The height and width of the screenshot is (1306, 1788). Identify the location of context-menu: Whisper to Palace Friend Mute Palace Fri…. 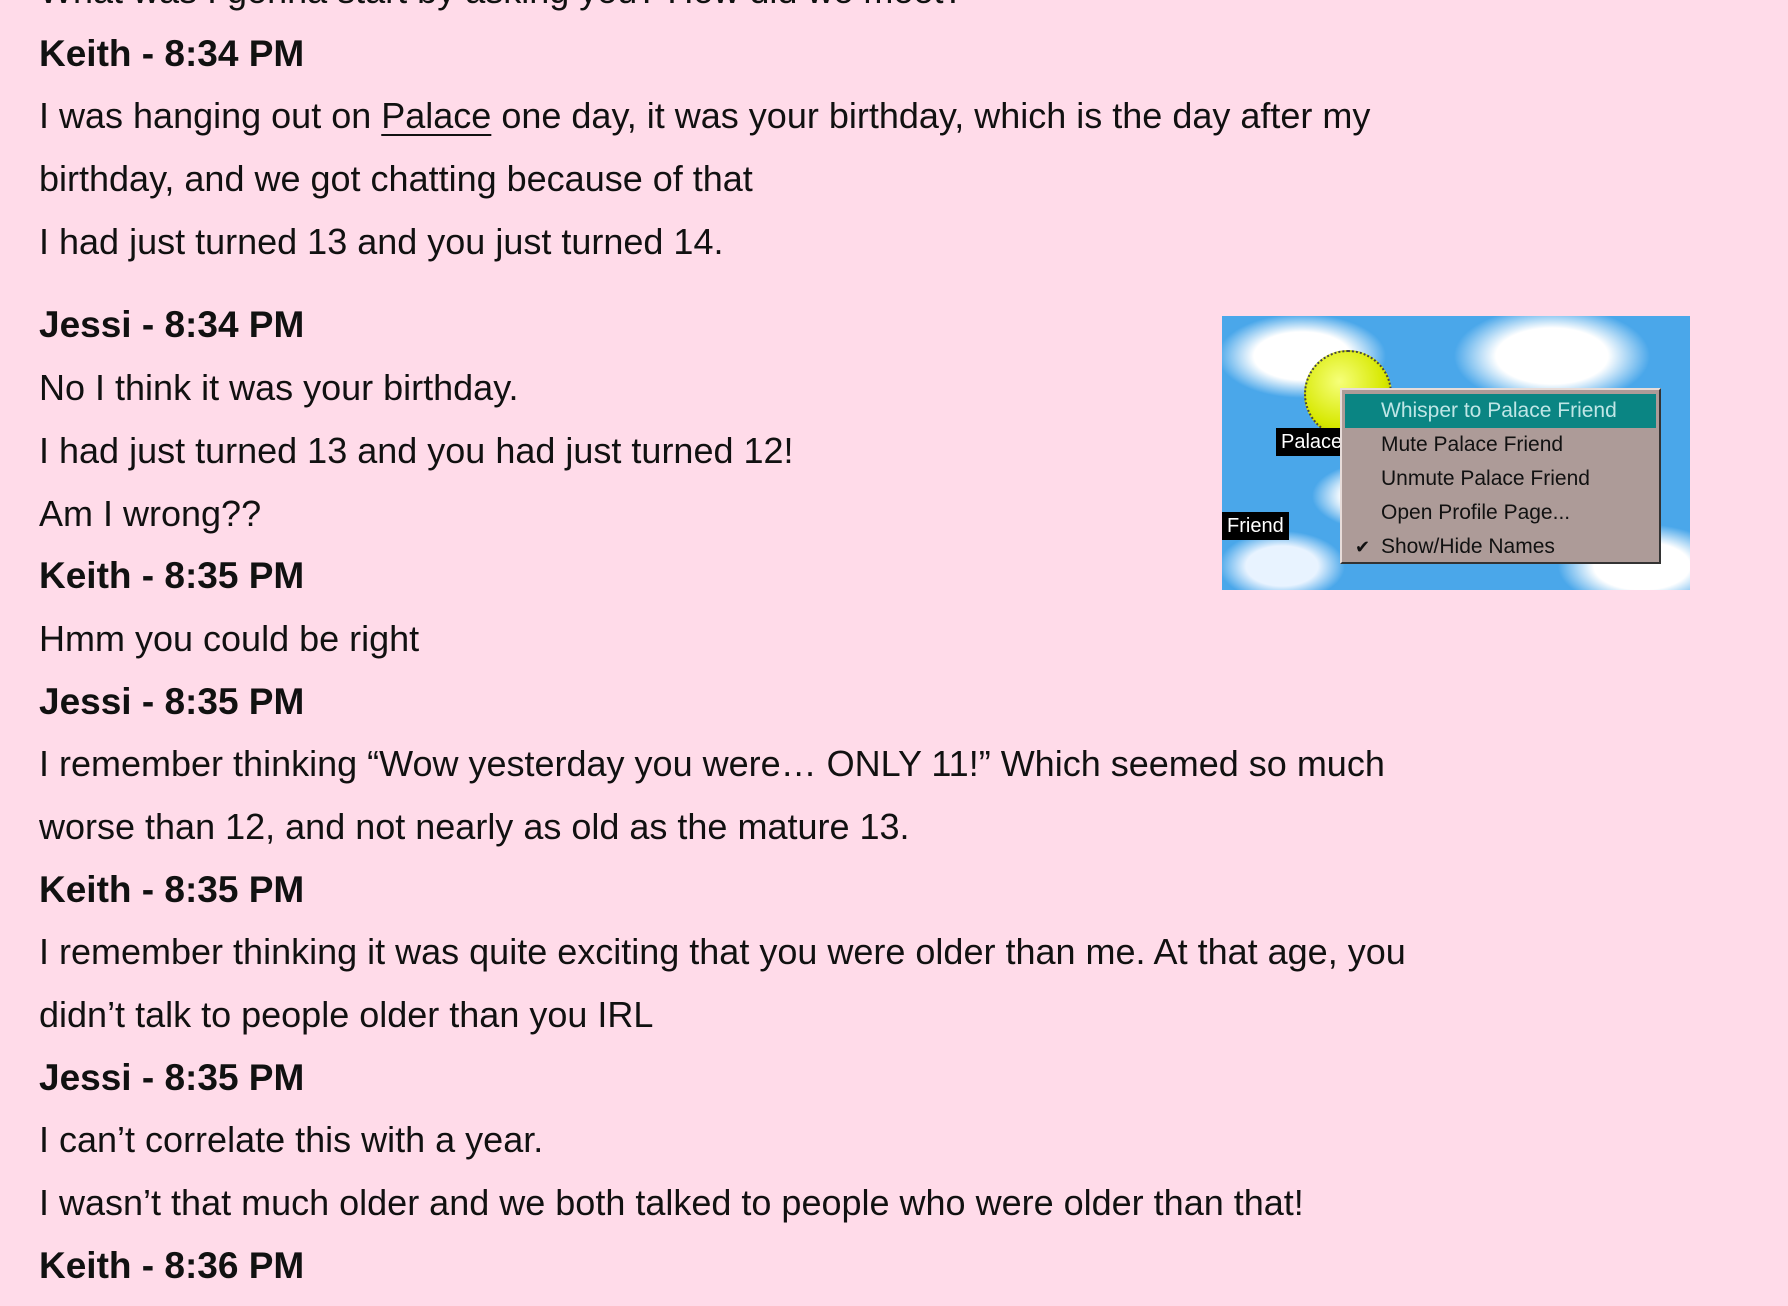
(1500, 476).